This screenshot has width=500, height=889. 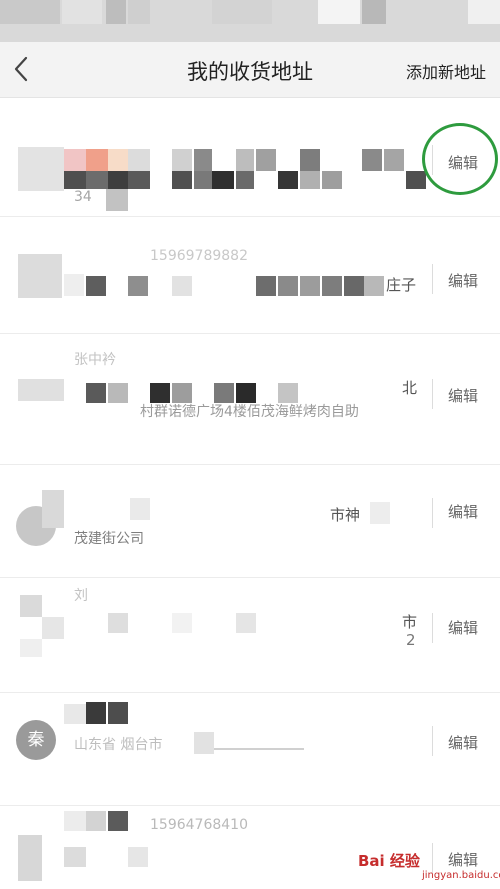 I want to click on address-line: 市, so click(x=410, y=622).